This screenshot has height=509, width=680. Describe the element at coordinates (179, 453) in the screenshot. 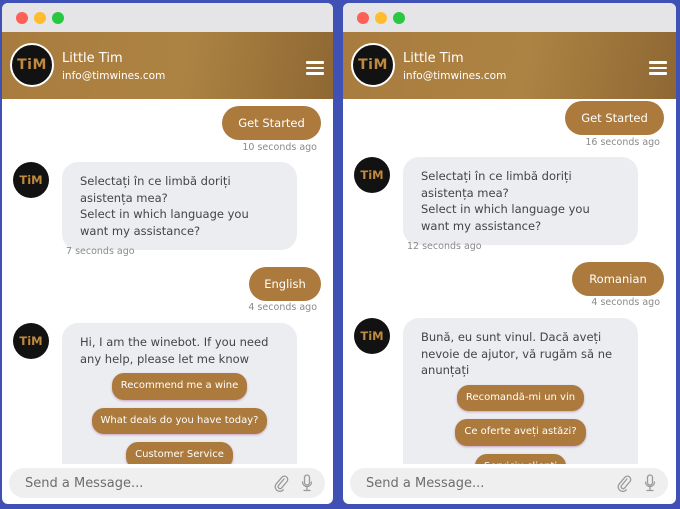

I see `quick-reply-customer-service: Customer Service` at that location.